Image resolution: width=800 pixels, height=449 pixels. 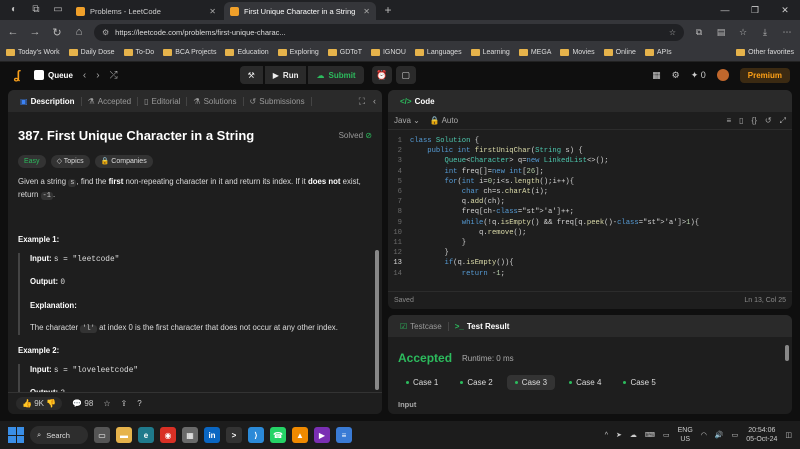 What do you see at coordinates (685, 435) in the screenshot?
I see `input-language: ENG US` at bounding box center [685, 435].